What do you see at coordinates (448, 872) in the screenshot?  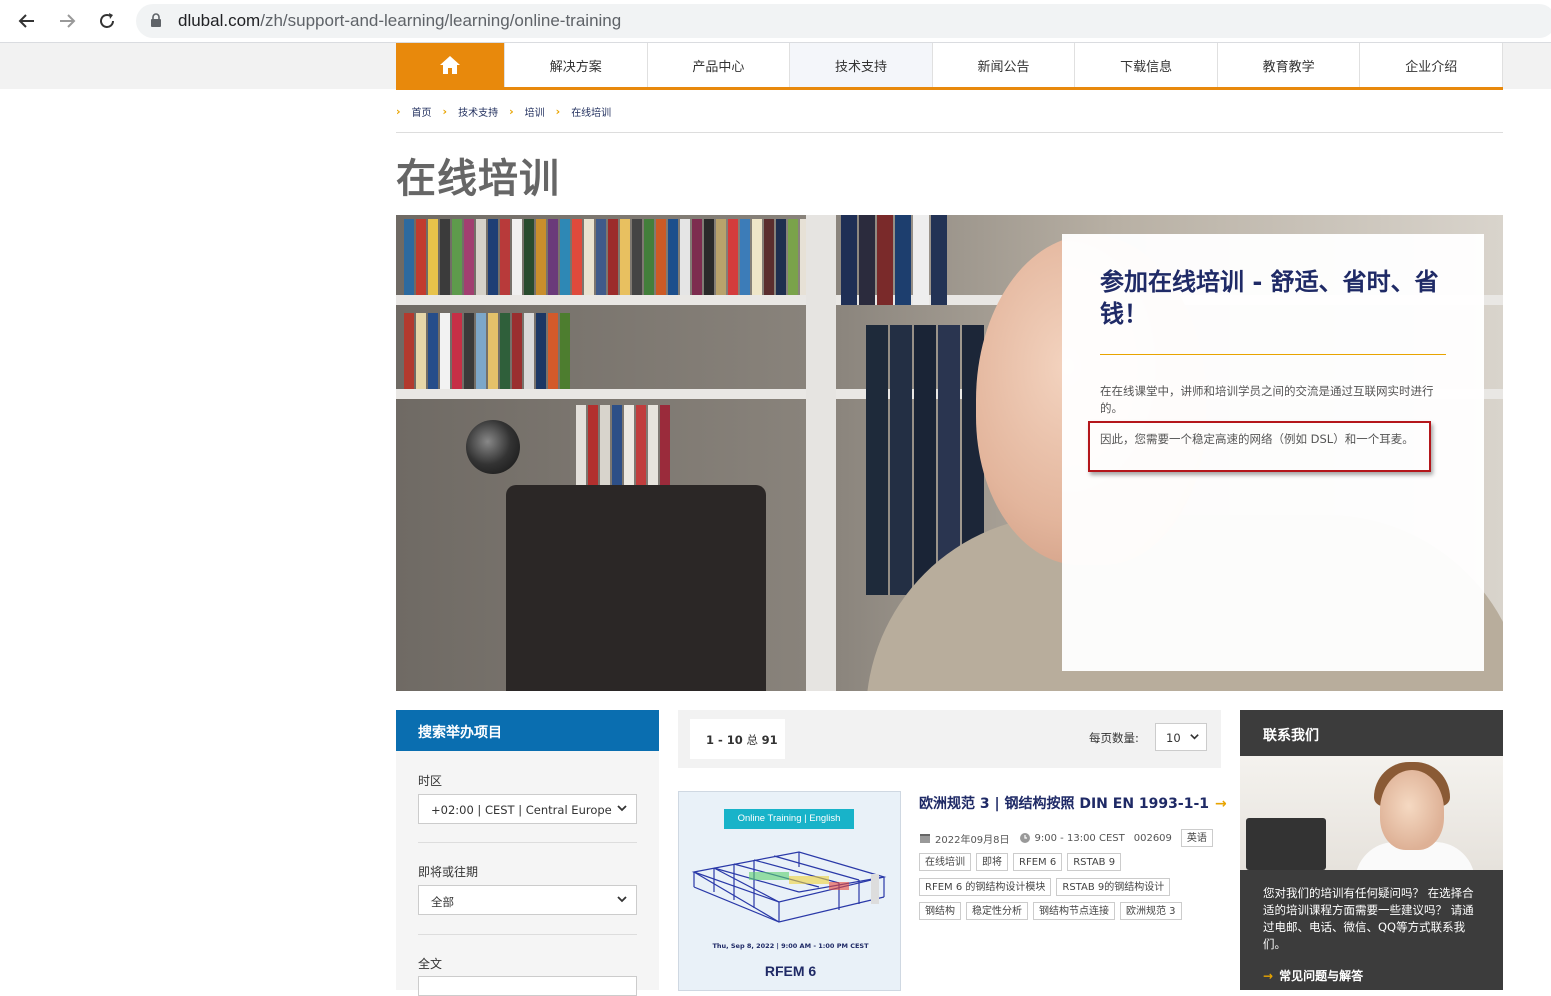 I see `period-label: 即将或往期` at bounding box center [448, 872].